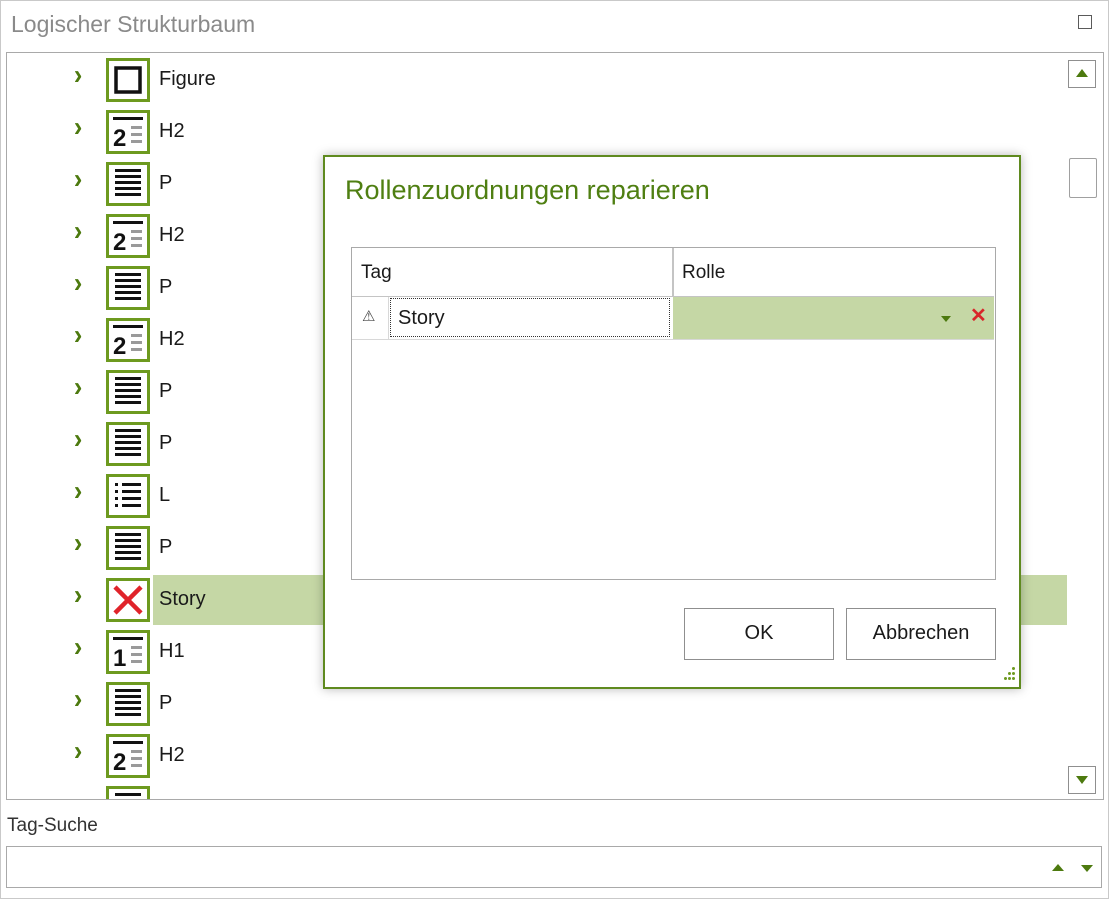 The height and width of the screenshot is (899, 1109). What do you see at coordinates (921, 634) in the screenshot?
I see `cancel-button: Abbrechen` at bounding box center [921, 634].